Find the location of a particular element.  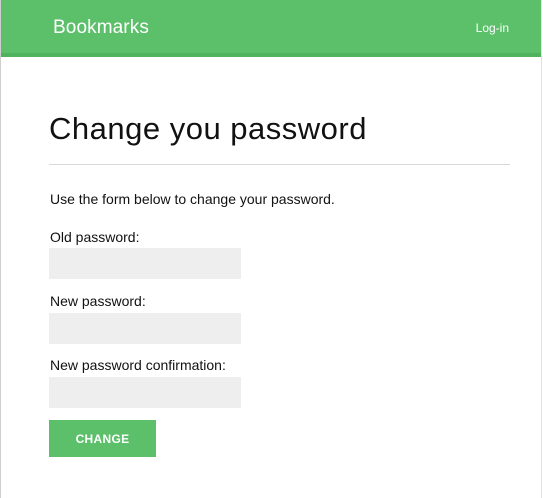

login-link: Log-in is located at coordinates (492, 28).